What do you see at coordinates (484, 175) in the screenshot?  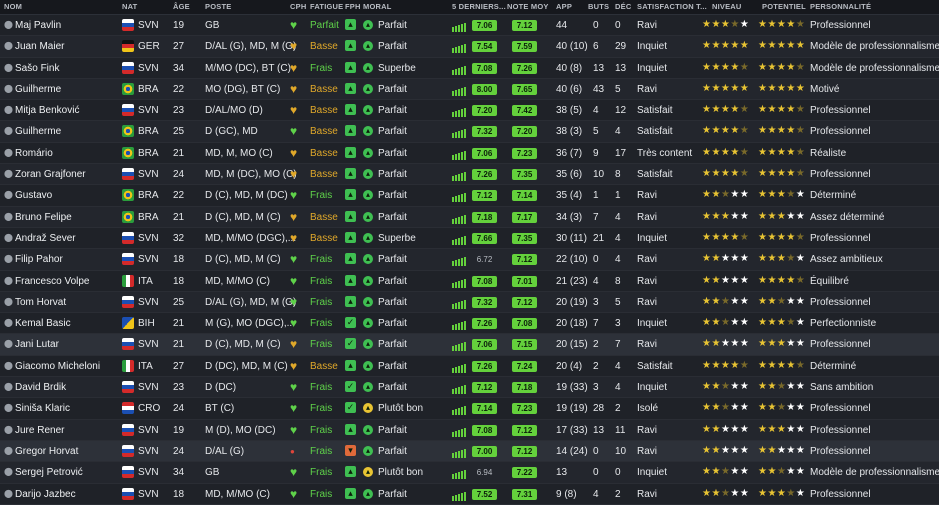 I see `last-5-rating: 7.26` at bounding box center [484, 175].